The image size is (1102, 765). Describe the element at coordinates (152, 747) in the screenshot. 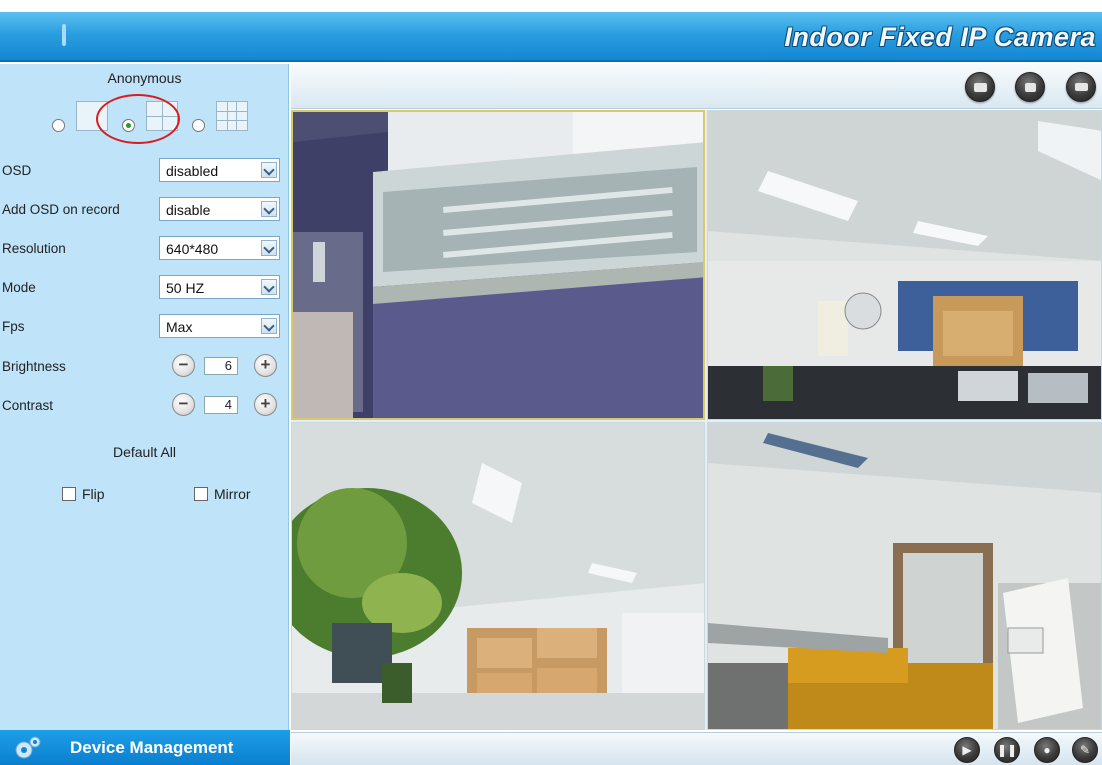

I see `device-management-label: Device Management` at that location.